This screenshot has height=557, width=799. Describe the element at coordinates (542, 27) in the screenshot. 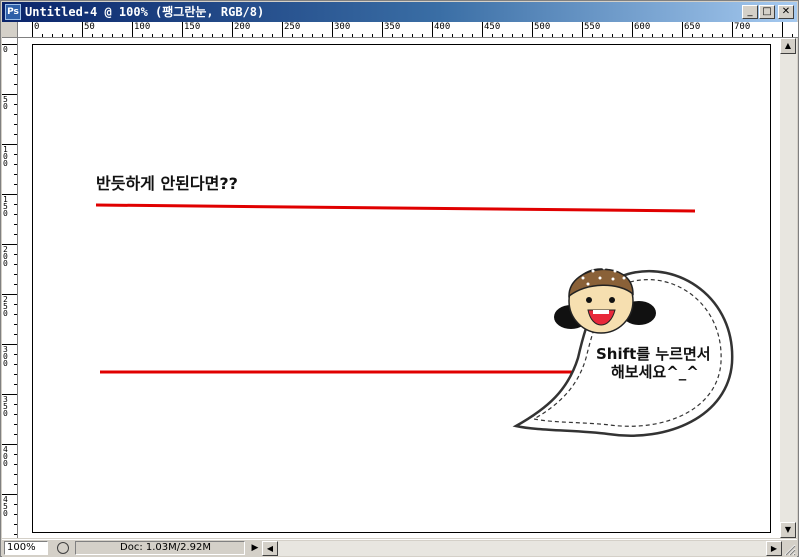

I see `ruler-h-label: 500` at that location.